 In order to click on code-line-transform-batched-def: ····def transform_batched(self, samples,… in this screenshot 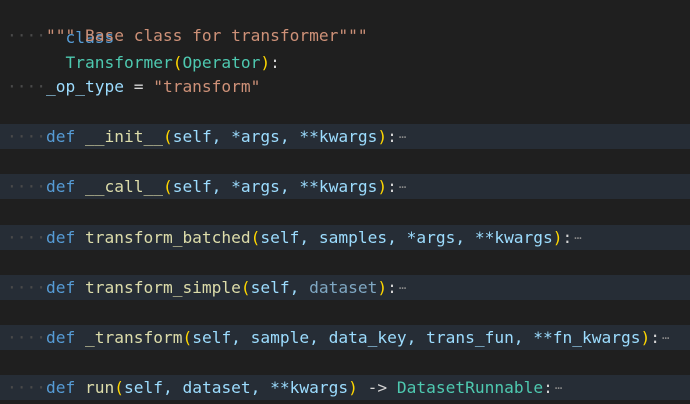, I will do `click(345, 237)`.